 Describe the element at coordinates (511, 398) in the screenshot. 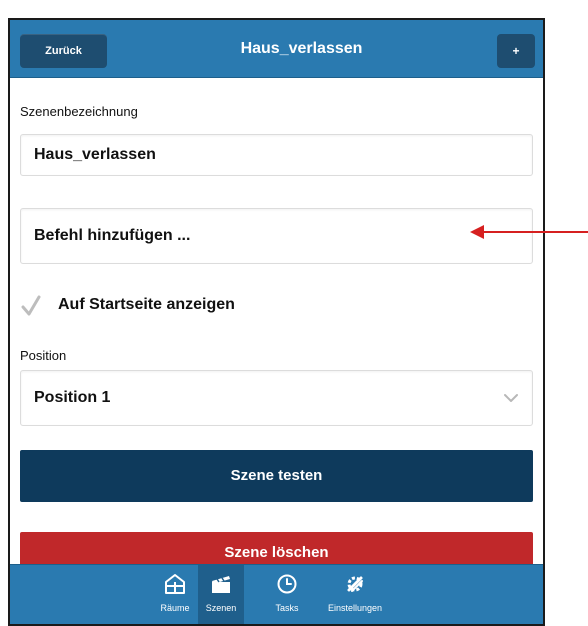

I see `chevron-down-icon` at that location.